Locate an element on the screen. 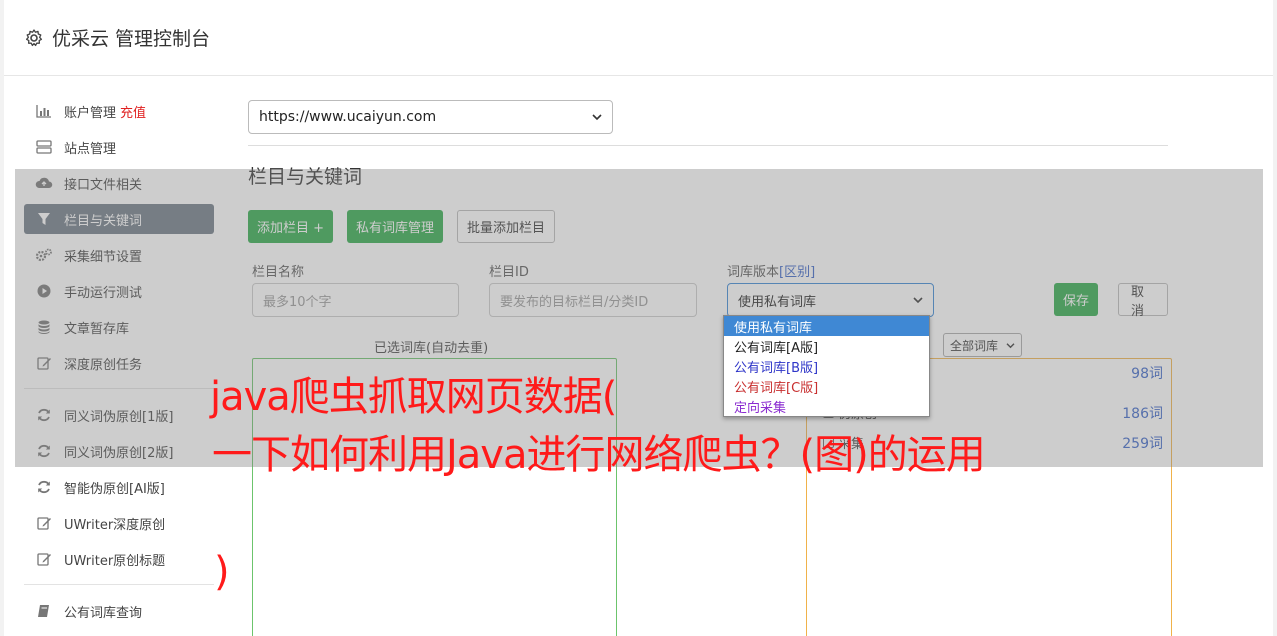 The image size is (1277, 636). dropdown-option-public-a: 公有词库[A版] is located at coordinates (826, 346).